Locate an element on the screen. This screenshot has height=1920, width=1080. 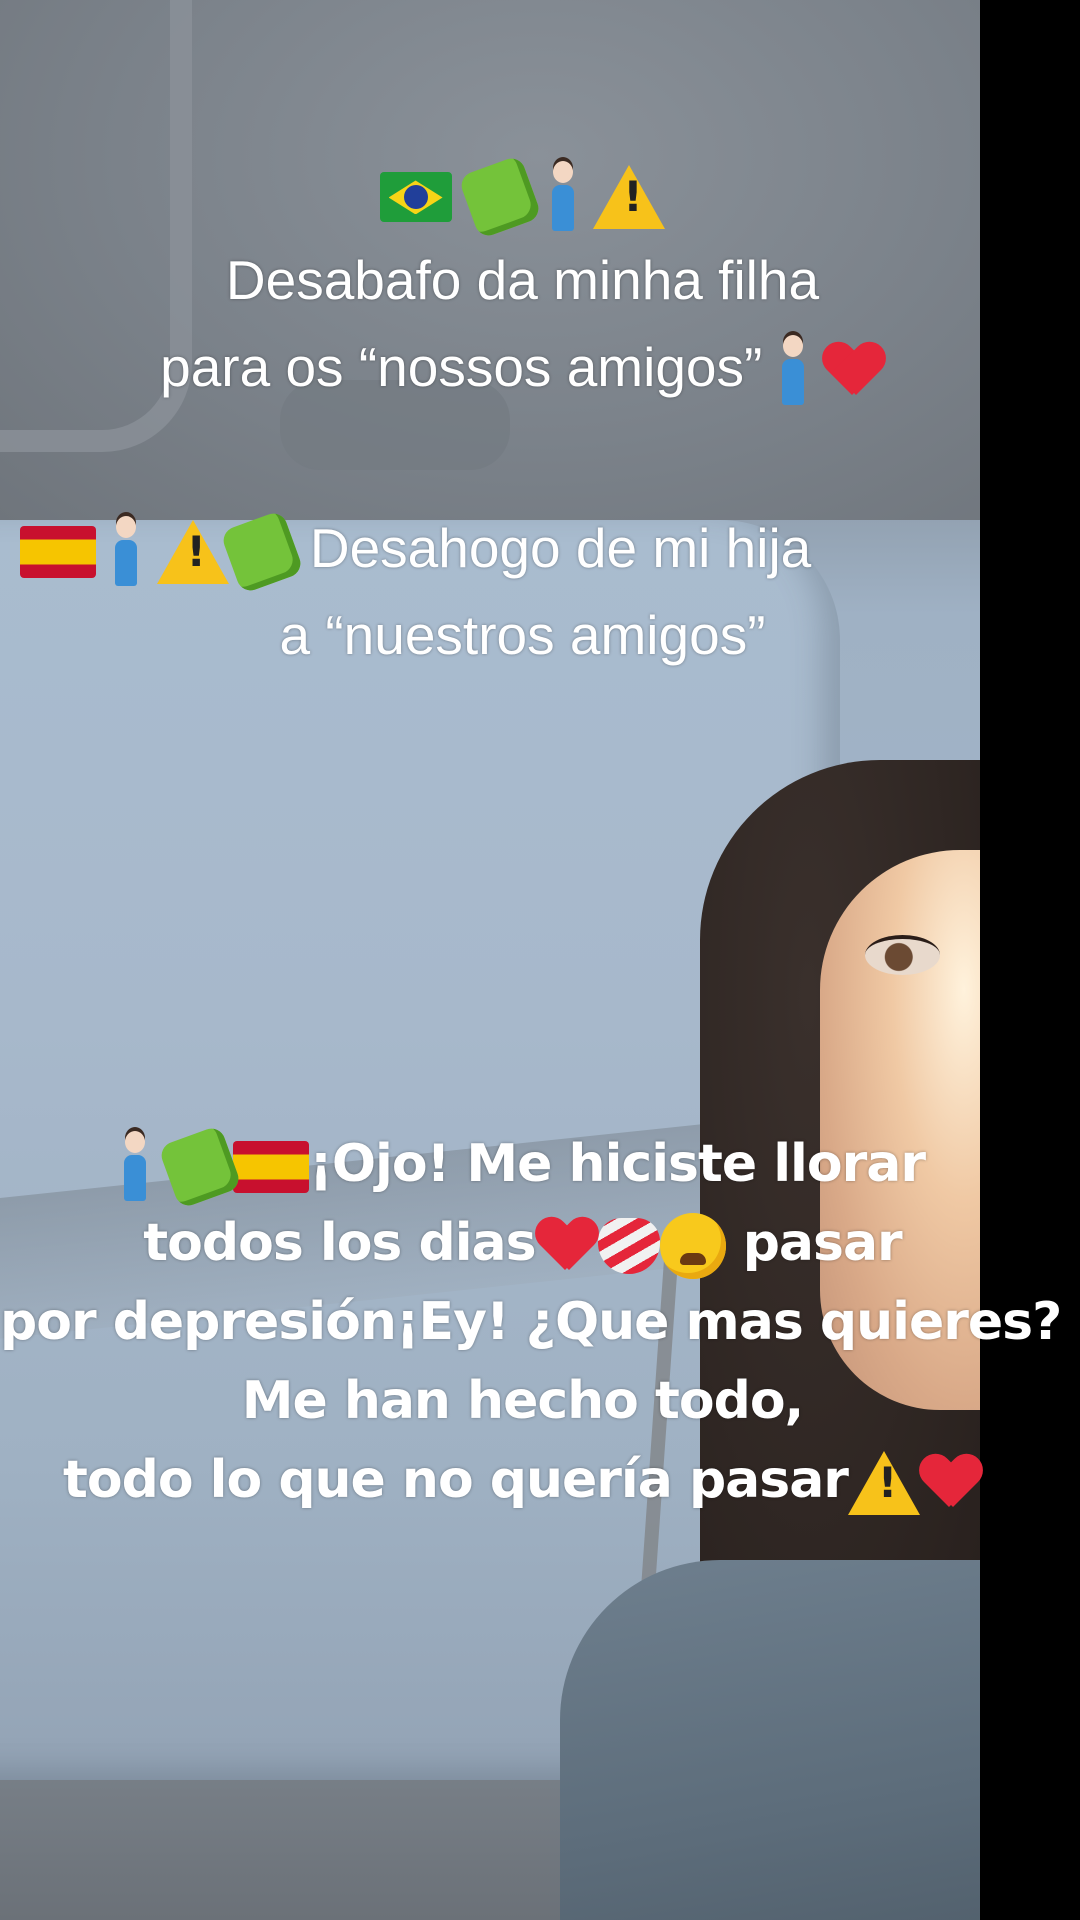
caption-line: todo lo que no quería pasar is located at coordinates (522, 1480).